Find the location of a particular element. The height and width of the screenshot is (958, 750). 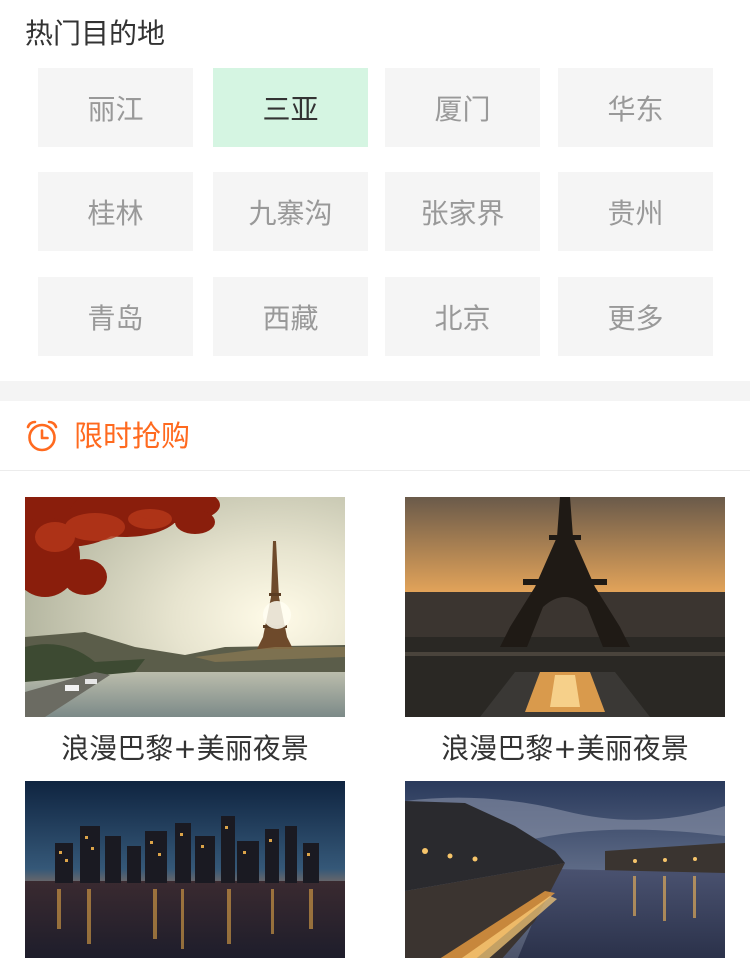

section-divider is located at coordinates (375, 391).